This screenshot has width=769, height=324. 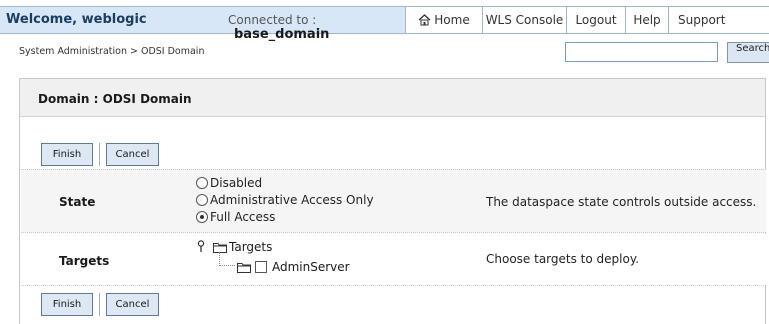 I want to click on tree-connector, so click(x=227, y=259).